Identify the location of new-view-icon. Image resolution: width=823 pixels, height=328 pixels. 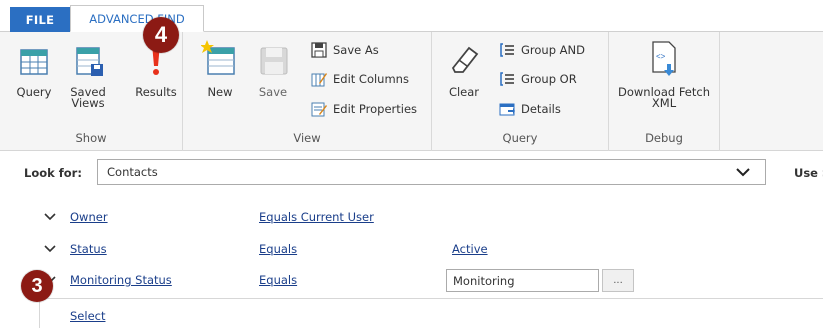
(218, 57).